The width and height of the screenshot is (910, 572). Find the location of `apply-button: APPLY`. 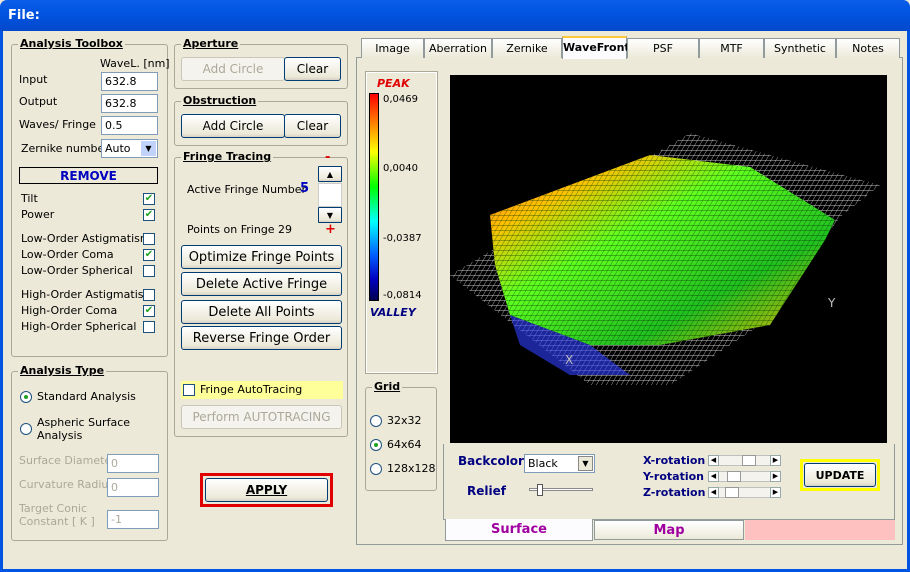

apply-button: APPLY is located at coordinates (266, 490).